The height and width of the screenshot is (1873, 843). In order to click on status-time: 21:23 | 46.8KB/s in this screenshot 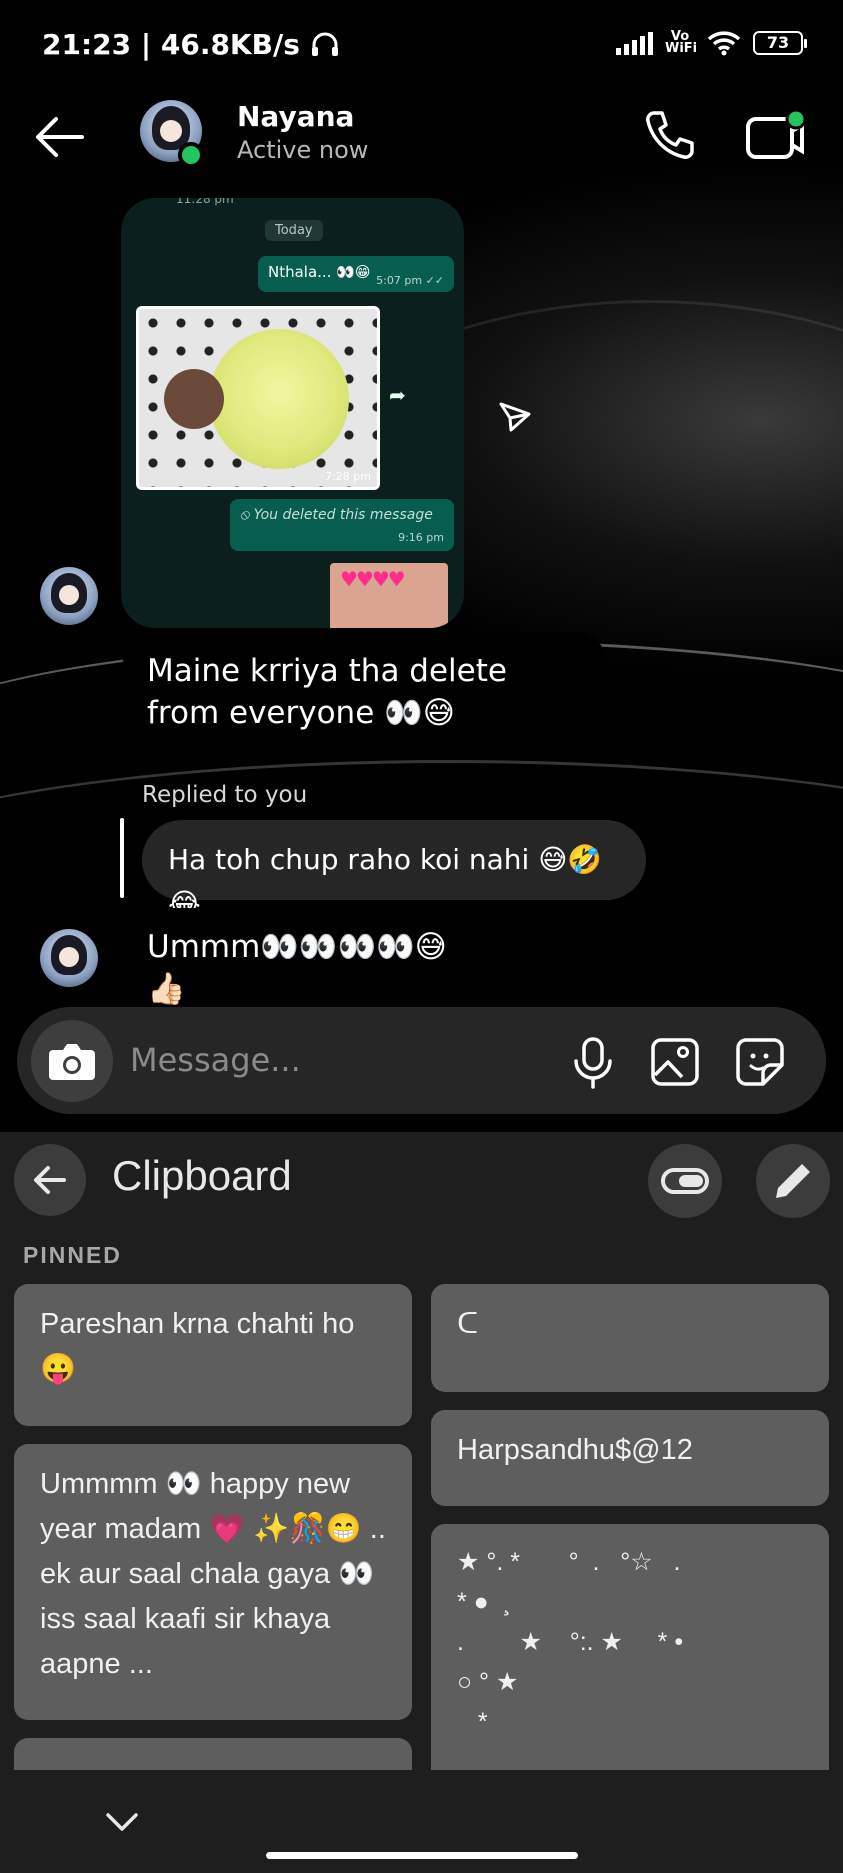, I will do `click(191, 44)`.